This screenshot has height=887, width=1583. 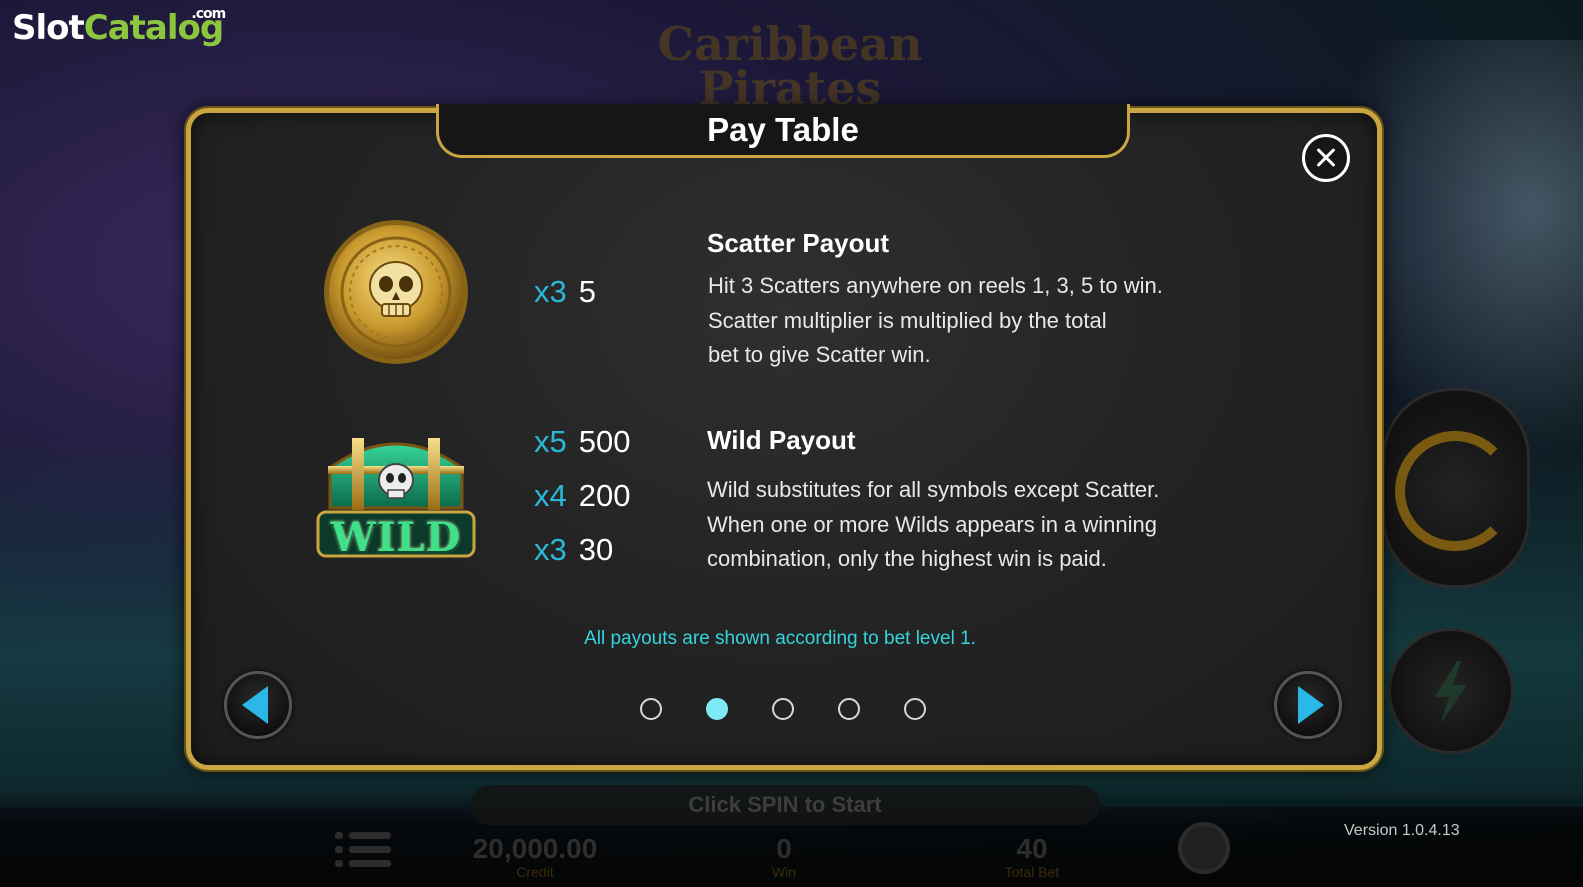 I want to click on game-logo: Caribbean Pirates, so click(x=790, y=64).